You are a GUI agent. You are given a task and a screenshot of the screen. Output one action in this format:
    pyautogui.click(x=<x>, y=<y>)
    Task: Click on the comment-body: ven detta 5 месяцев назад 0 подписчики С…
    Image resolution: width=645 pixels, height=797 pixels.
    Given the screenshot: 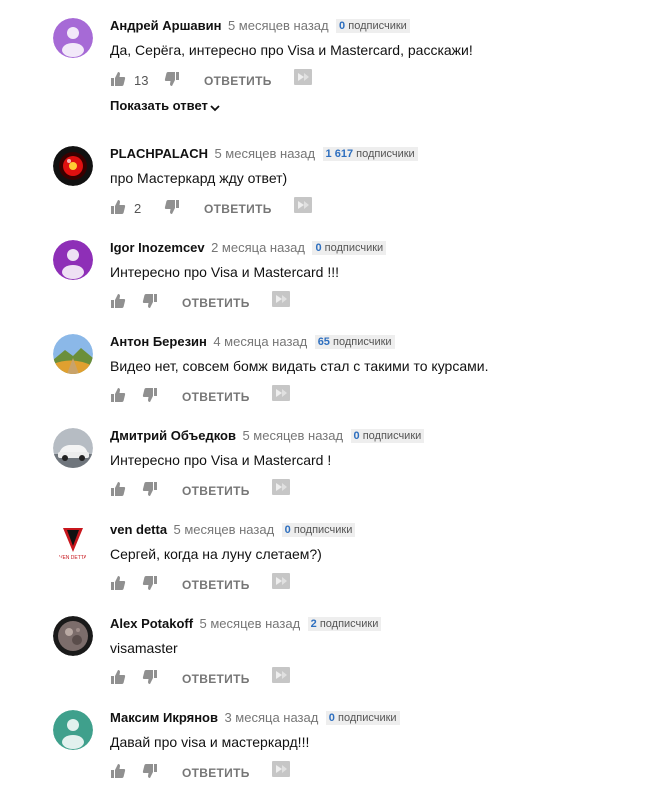 What is the action you would take?
    pyautogui.click(x=372, y=557)
    